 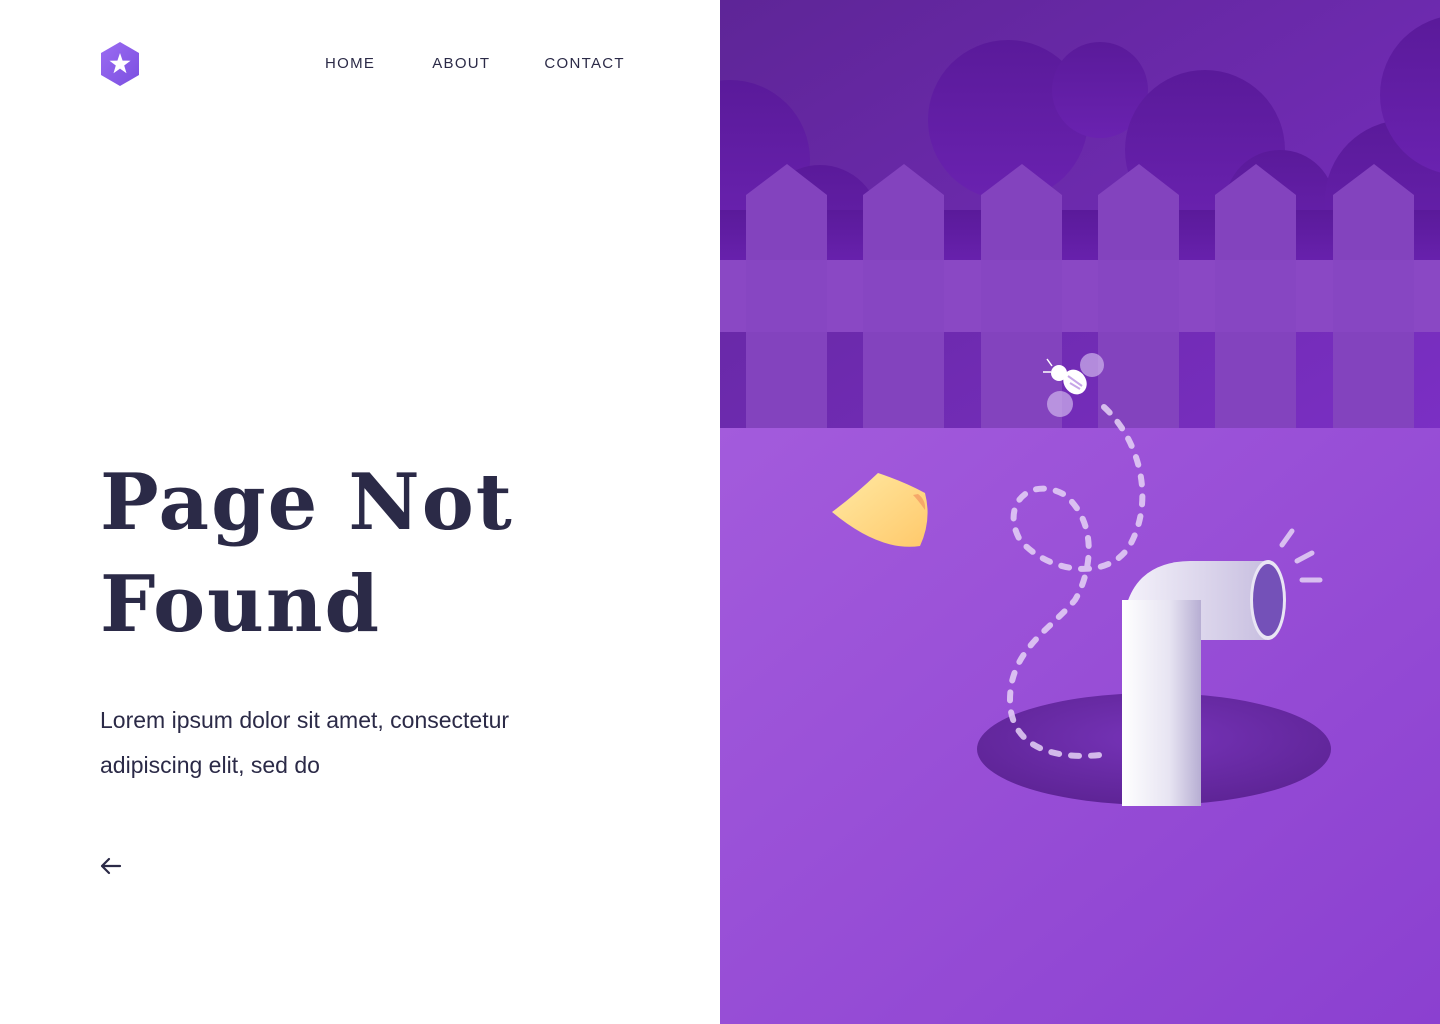 I want to click on nav-contact: CONTACT, so click(x=584, y=64).